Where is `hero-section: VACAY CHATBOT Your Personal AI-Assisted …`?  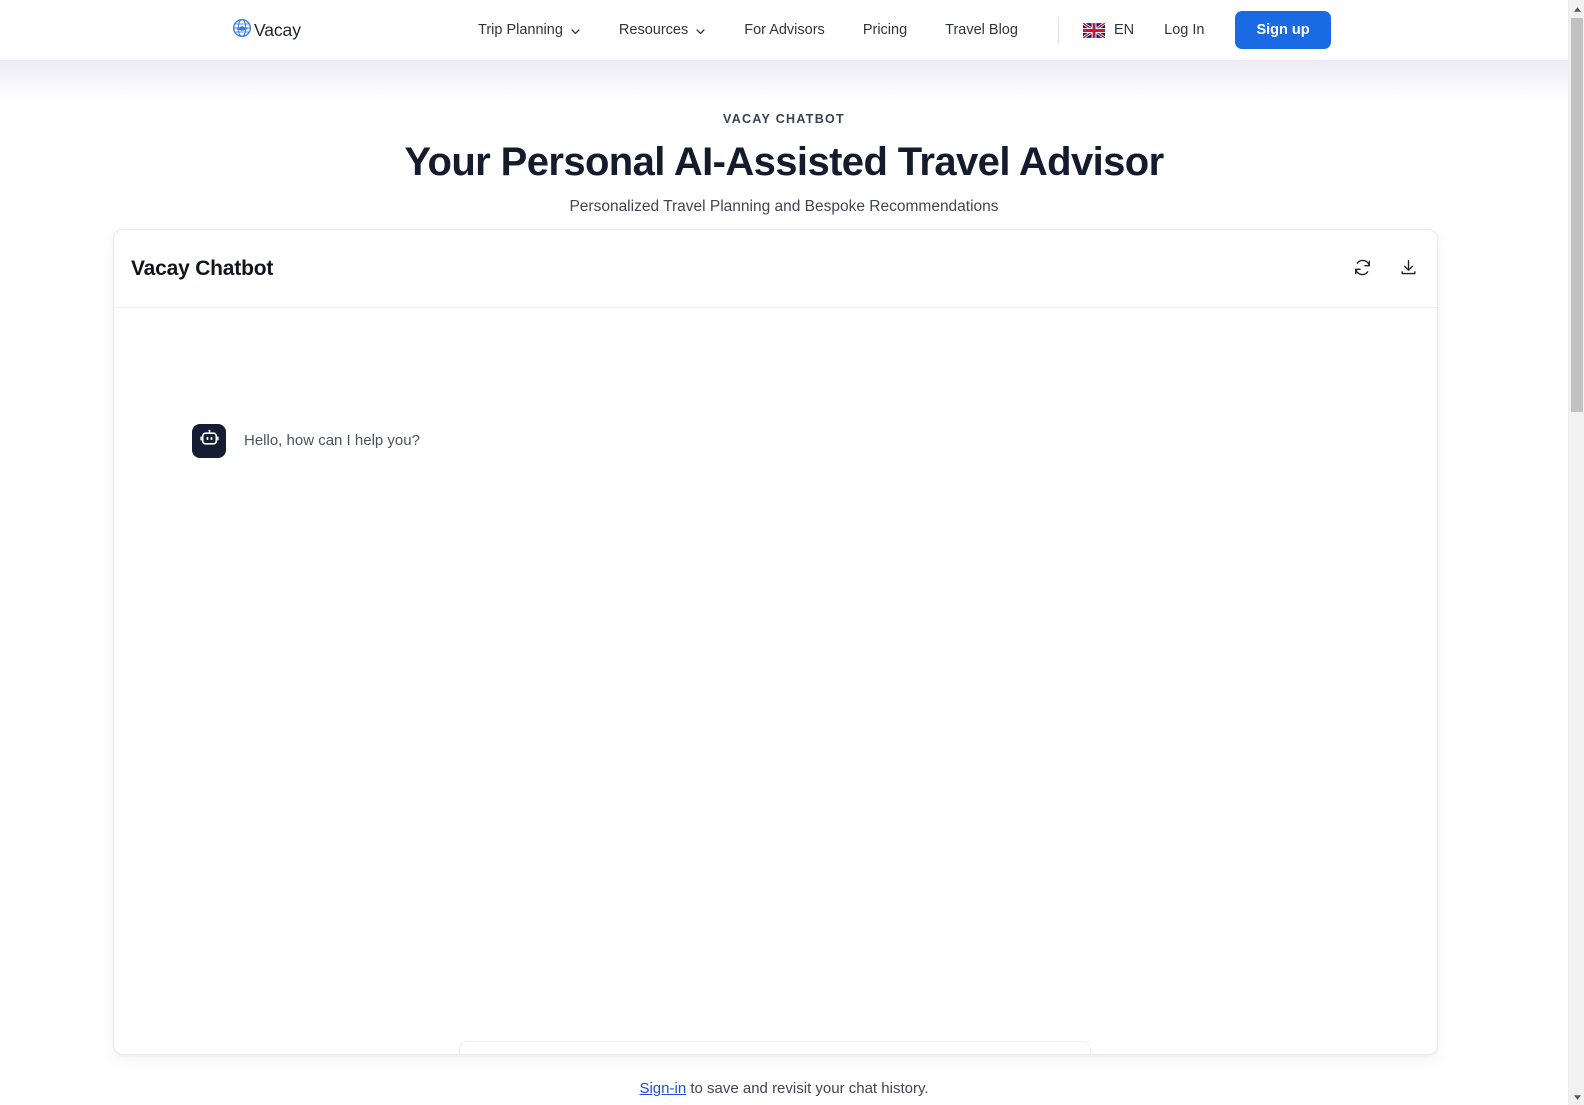 hero-section: VACAY CHATBOT Your Personal AI-Assisted … is located at coordinates (784, 138).